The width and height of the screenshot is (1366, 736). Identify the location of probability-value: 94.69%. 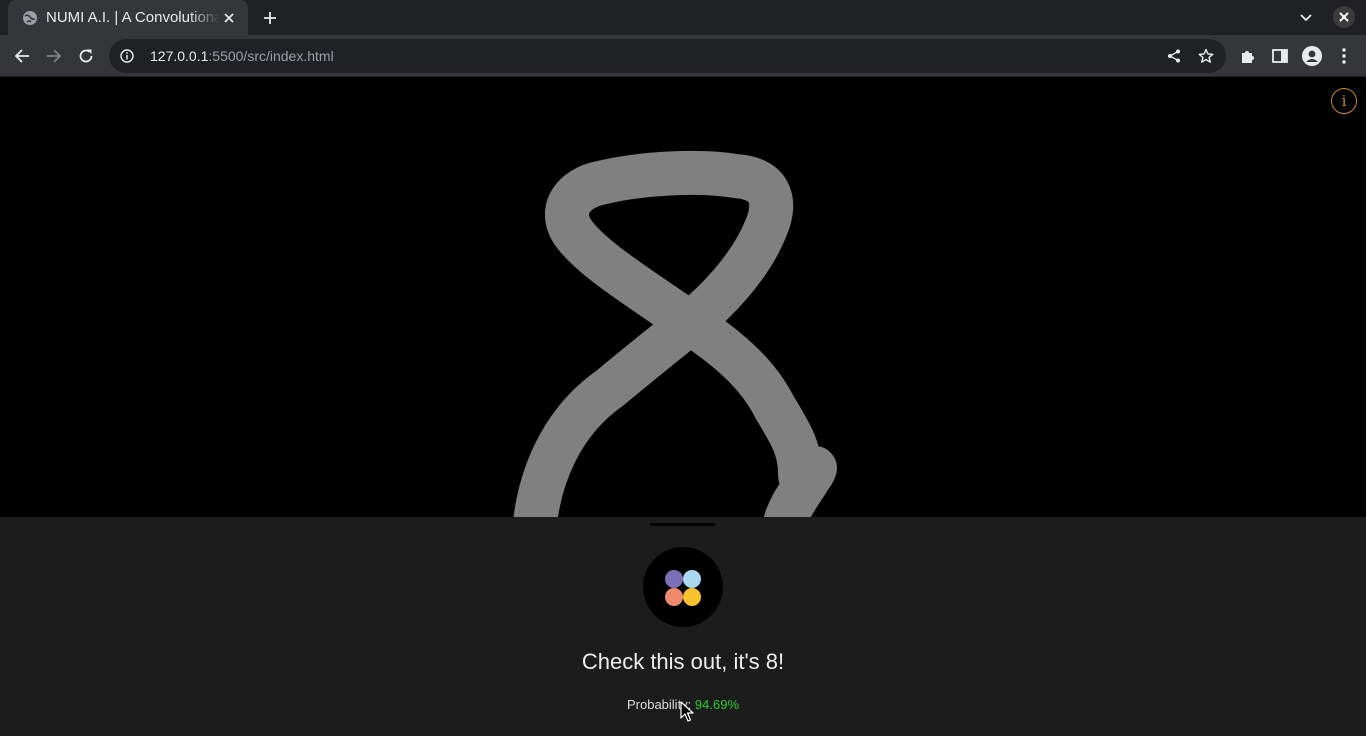
(716, 704).